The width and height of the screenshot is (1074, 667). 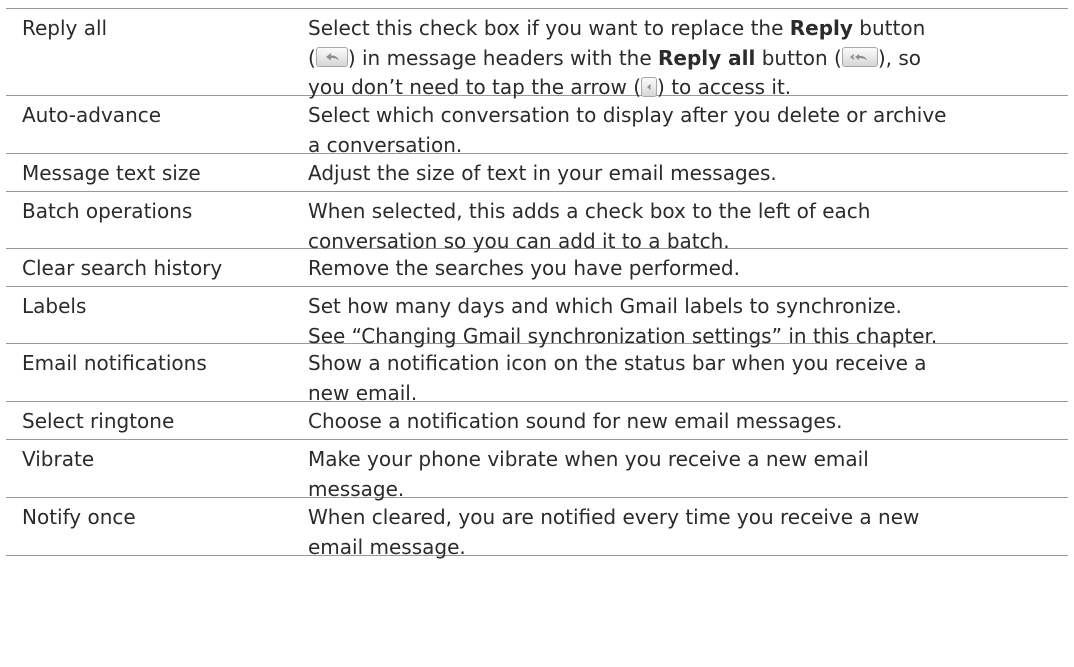 What do you see at coordinates (707, 57) in the screenshot?
I see `button-name: Reply all` at bounding box center [707, 57].